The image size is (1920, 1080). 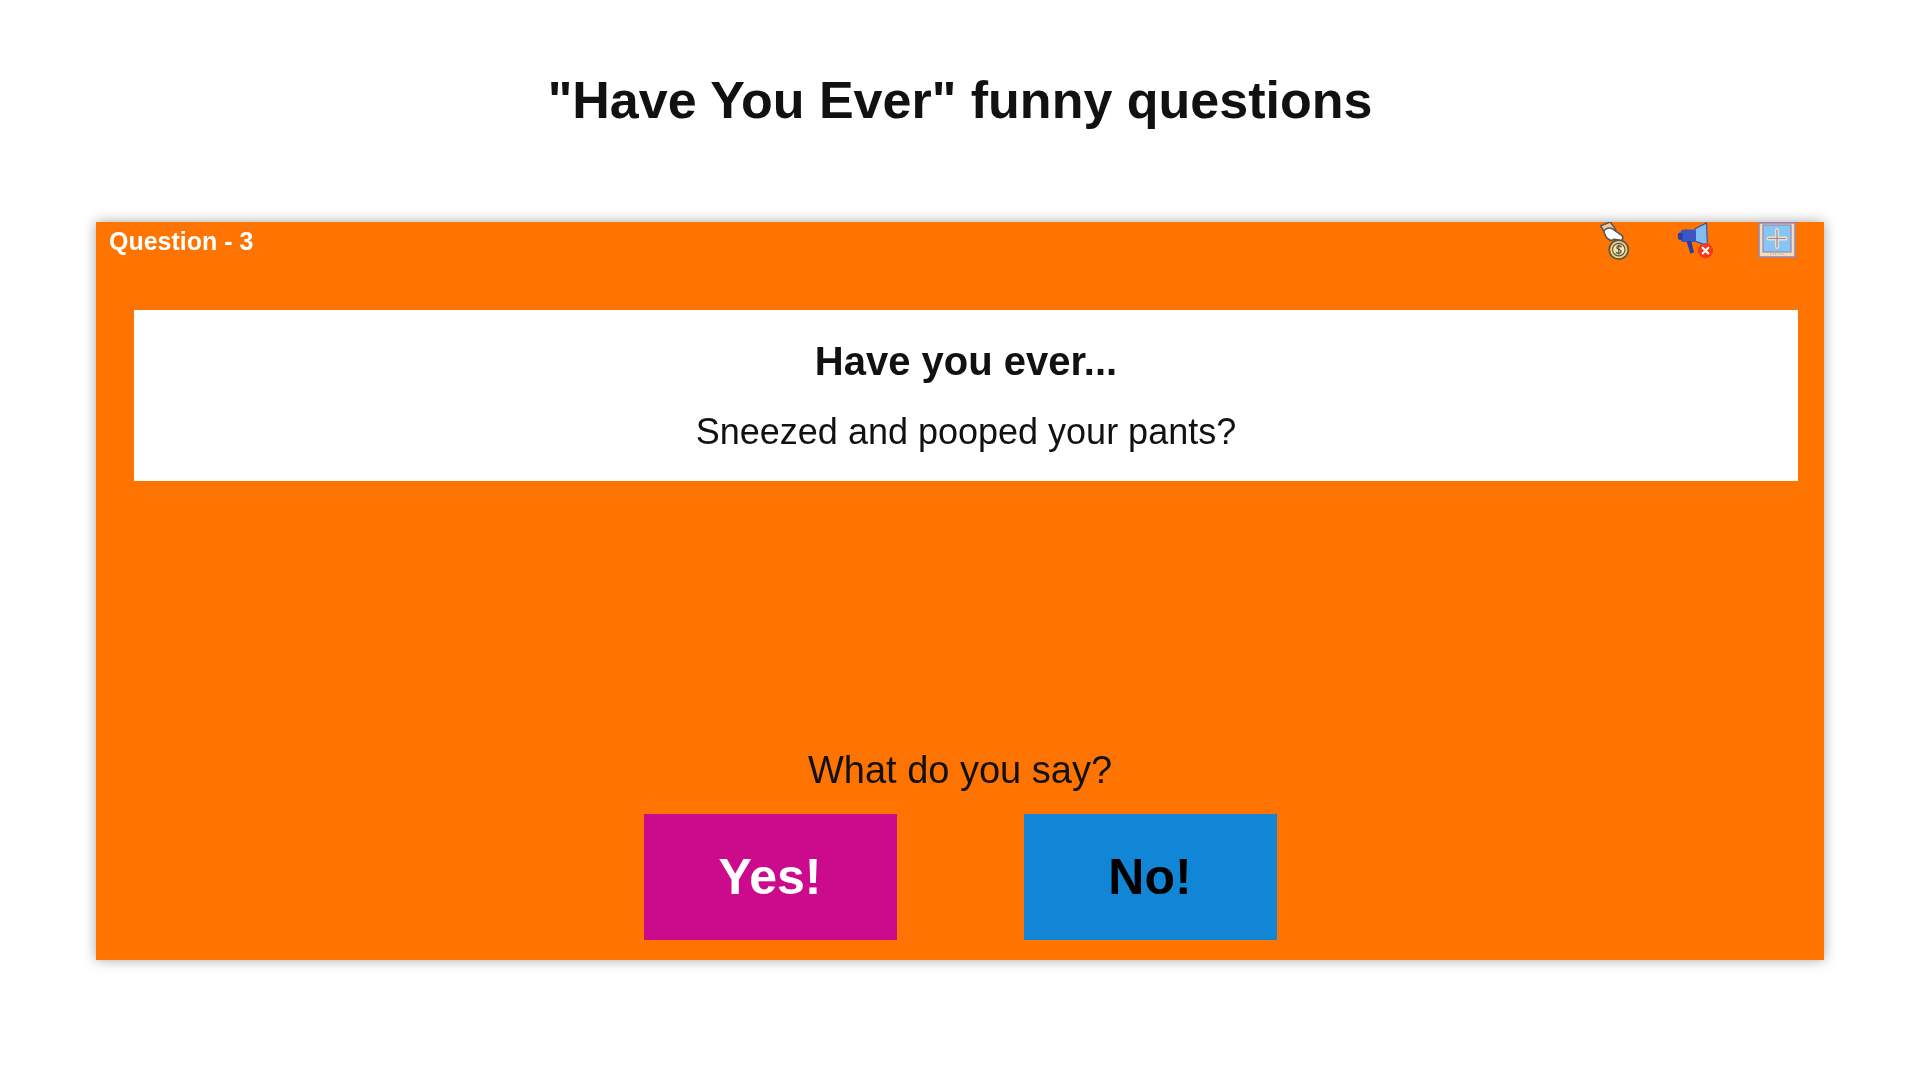 I want to click on question-number: Question - 3, so click(x=181, y=241).